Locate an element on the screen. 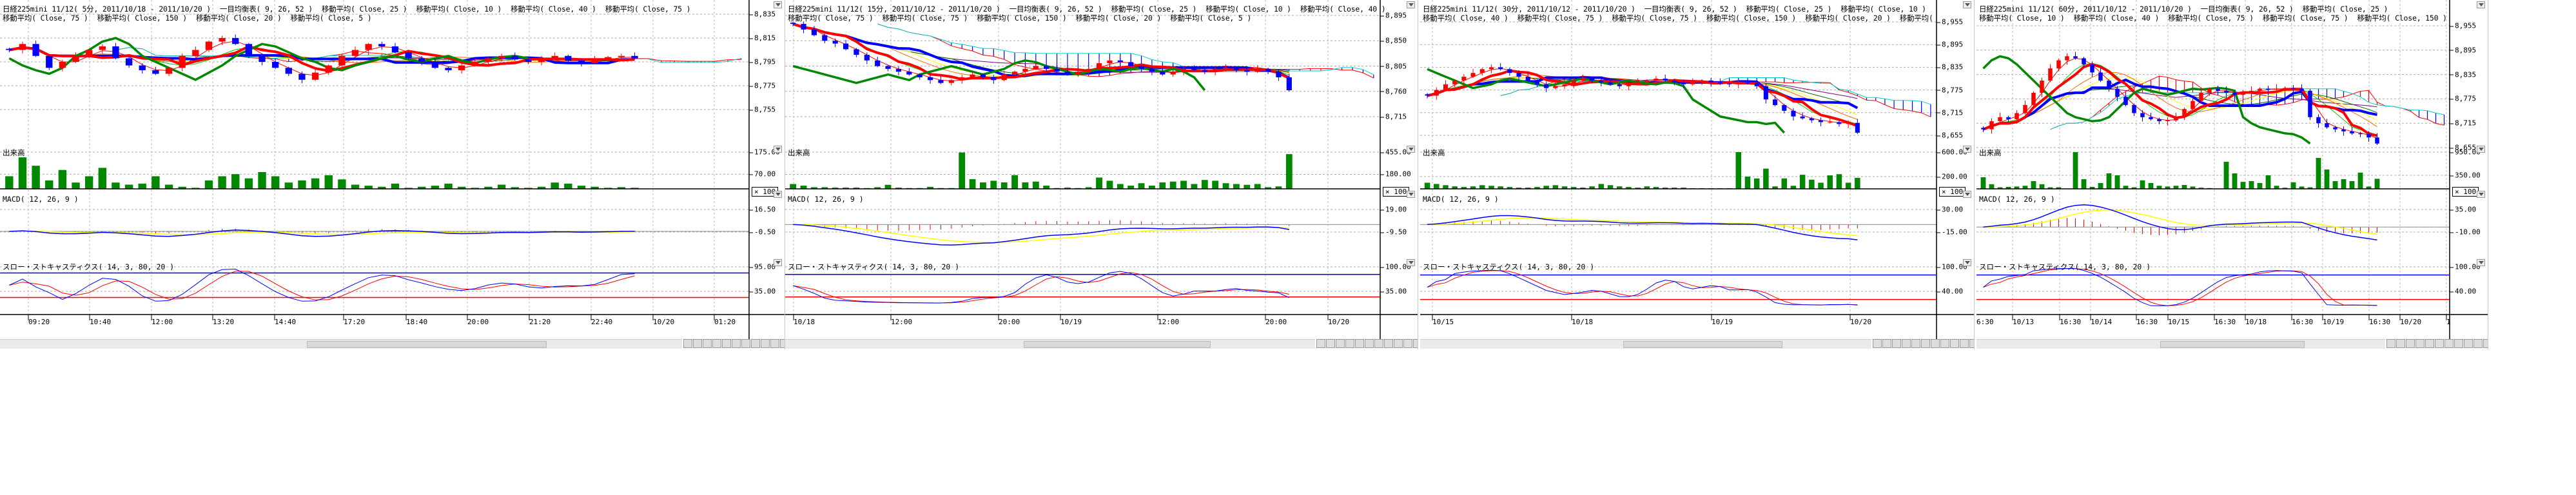 The width and height of the screenshot is (2576, 495). stoch-pane-label: スロー・ストキャスティクス( 14, 3, 80, 20 ) is located at coordinates (874, 266).